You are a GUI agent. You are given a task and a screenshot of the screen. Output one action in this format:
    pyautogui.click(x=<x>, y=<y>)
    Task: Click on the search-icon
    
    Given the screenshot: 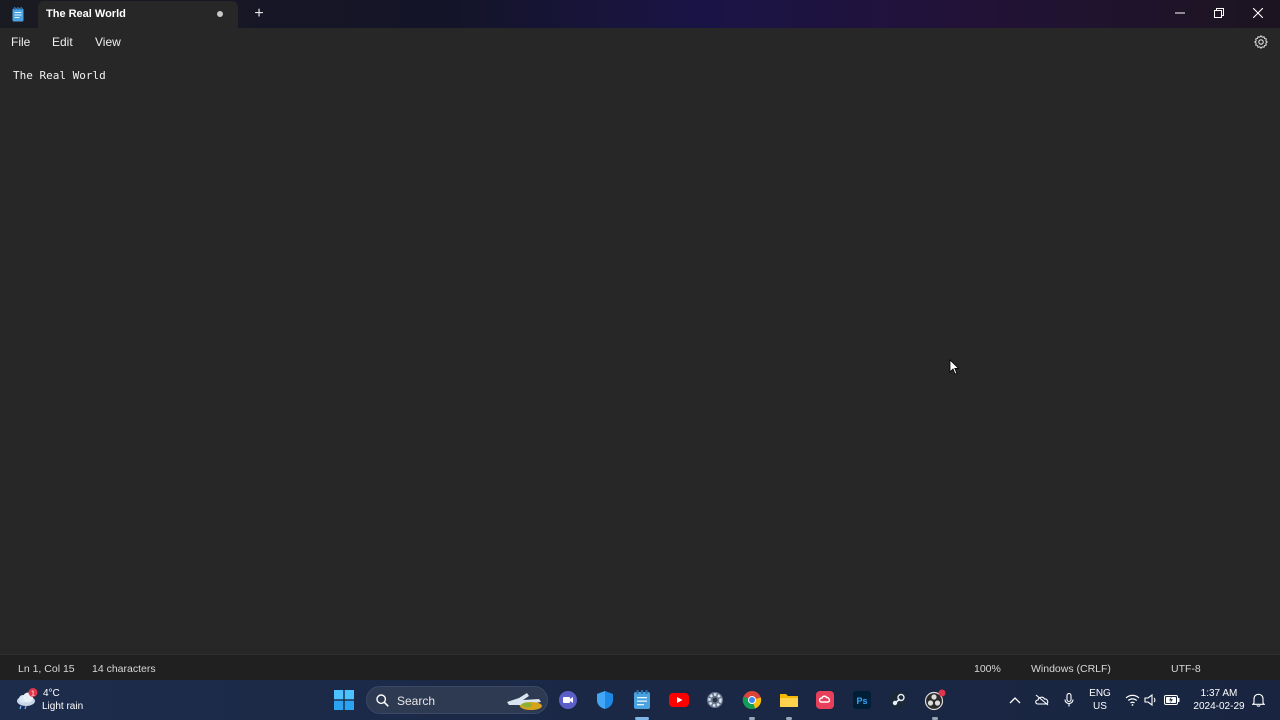 What is the action you would take?
    pyautogui.click(x=382, y=700)
    